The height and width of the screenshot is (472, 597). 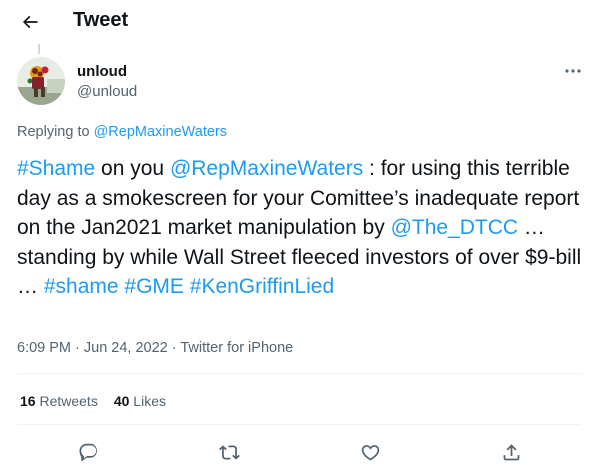 I want to click on likes-stat: 40 Likes, so click(x=140, y=401).